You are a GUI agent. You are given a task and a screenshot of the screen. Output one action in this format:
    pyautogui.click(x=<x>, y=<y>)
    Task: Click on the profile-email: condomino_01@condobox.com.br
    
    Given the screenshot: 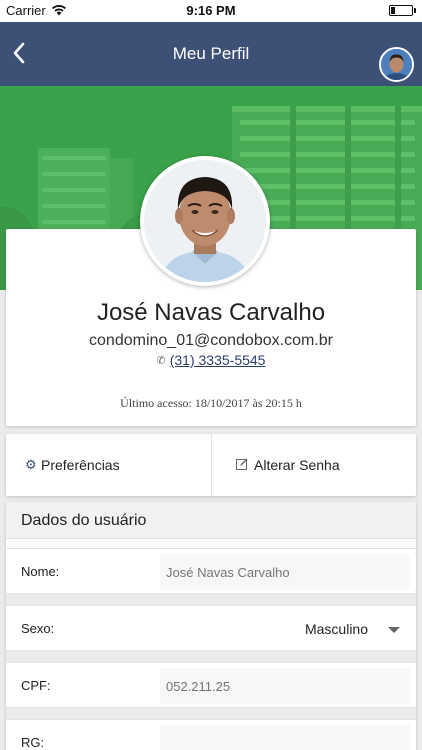 What is the action you would take?
    pyautogui.click(x=211, y=340)
    